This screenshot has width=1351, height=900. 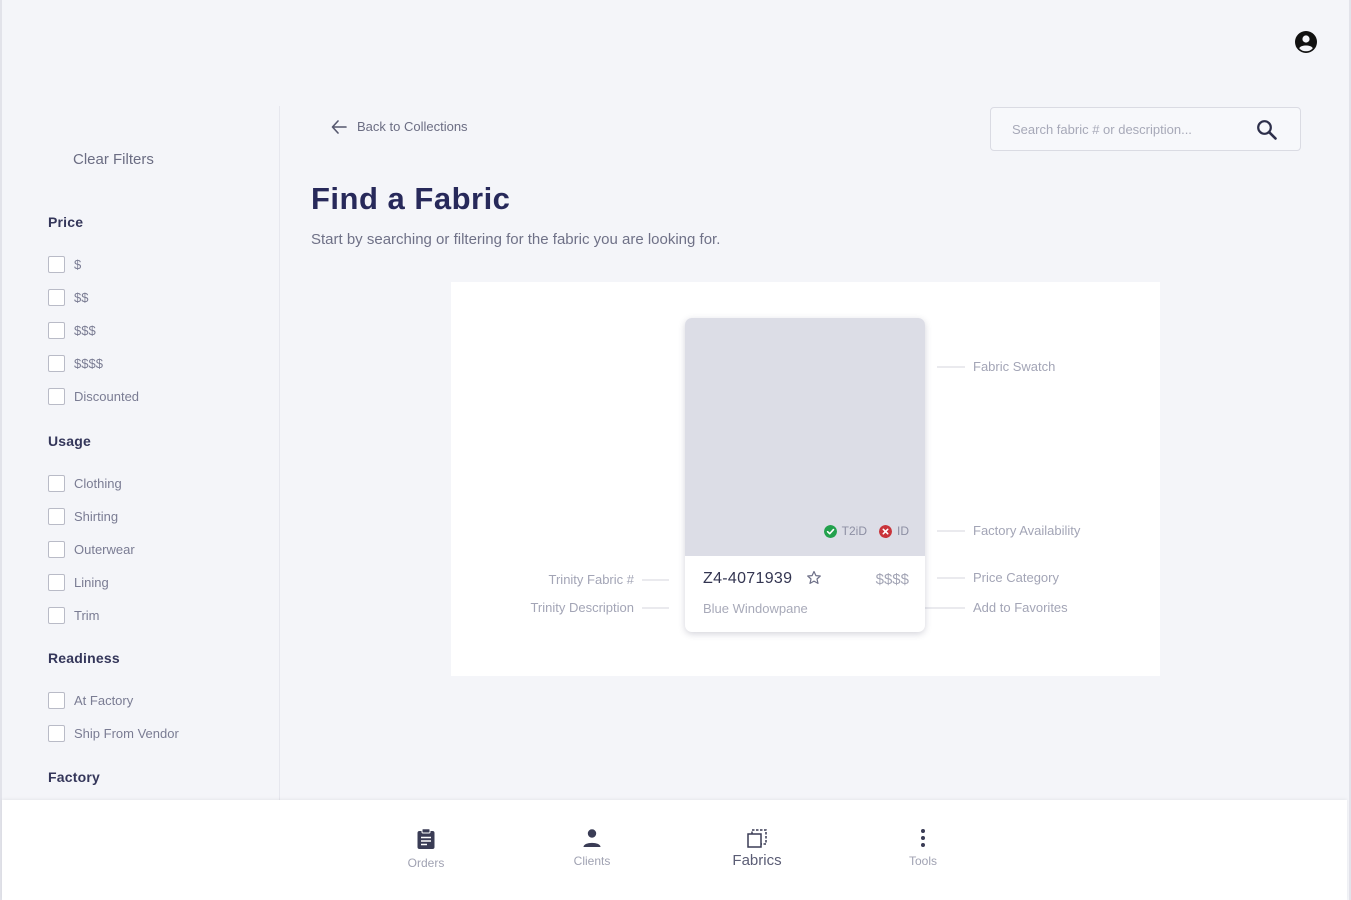 I want to click on filter-option-label: Trim, so click(x=87, y=615).